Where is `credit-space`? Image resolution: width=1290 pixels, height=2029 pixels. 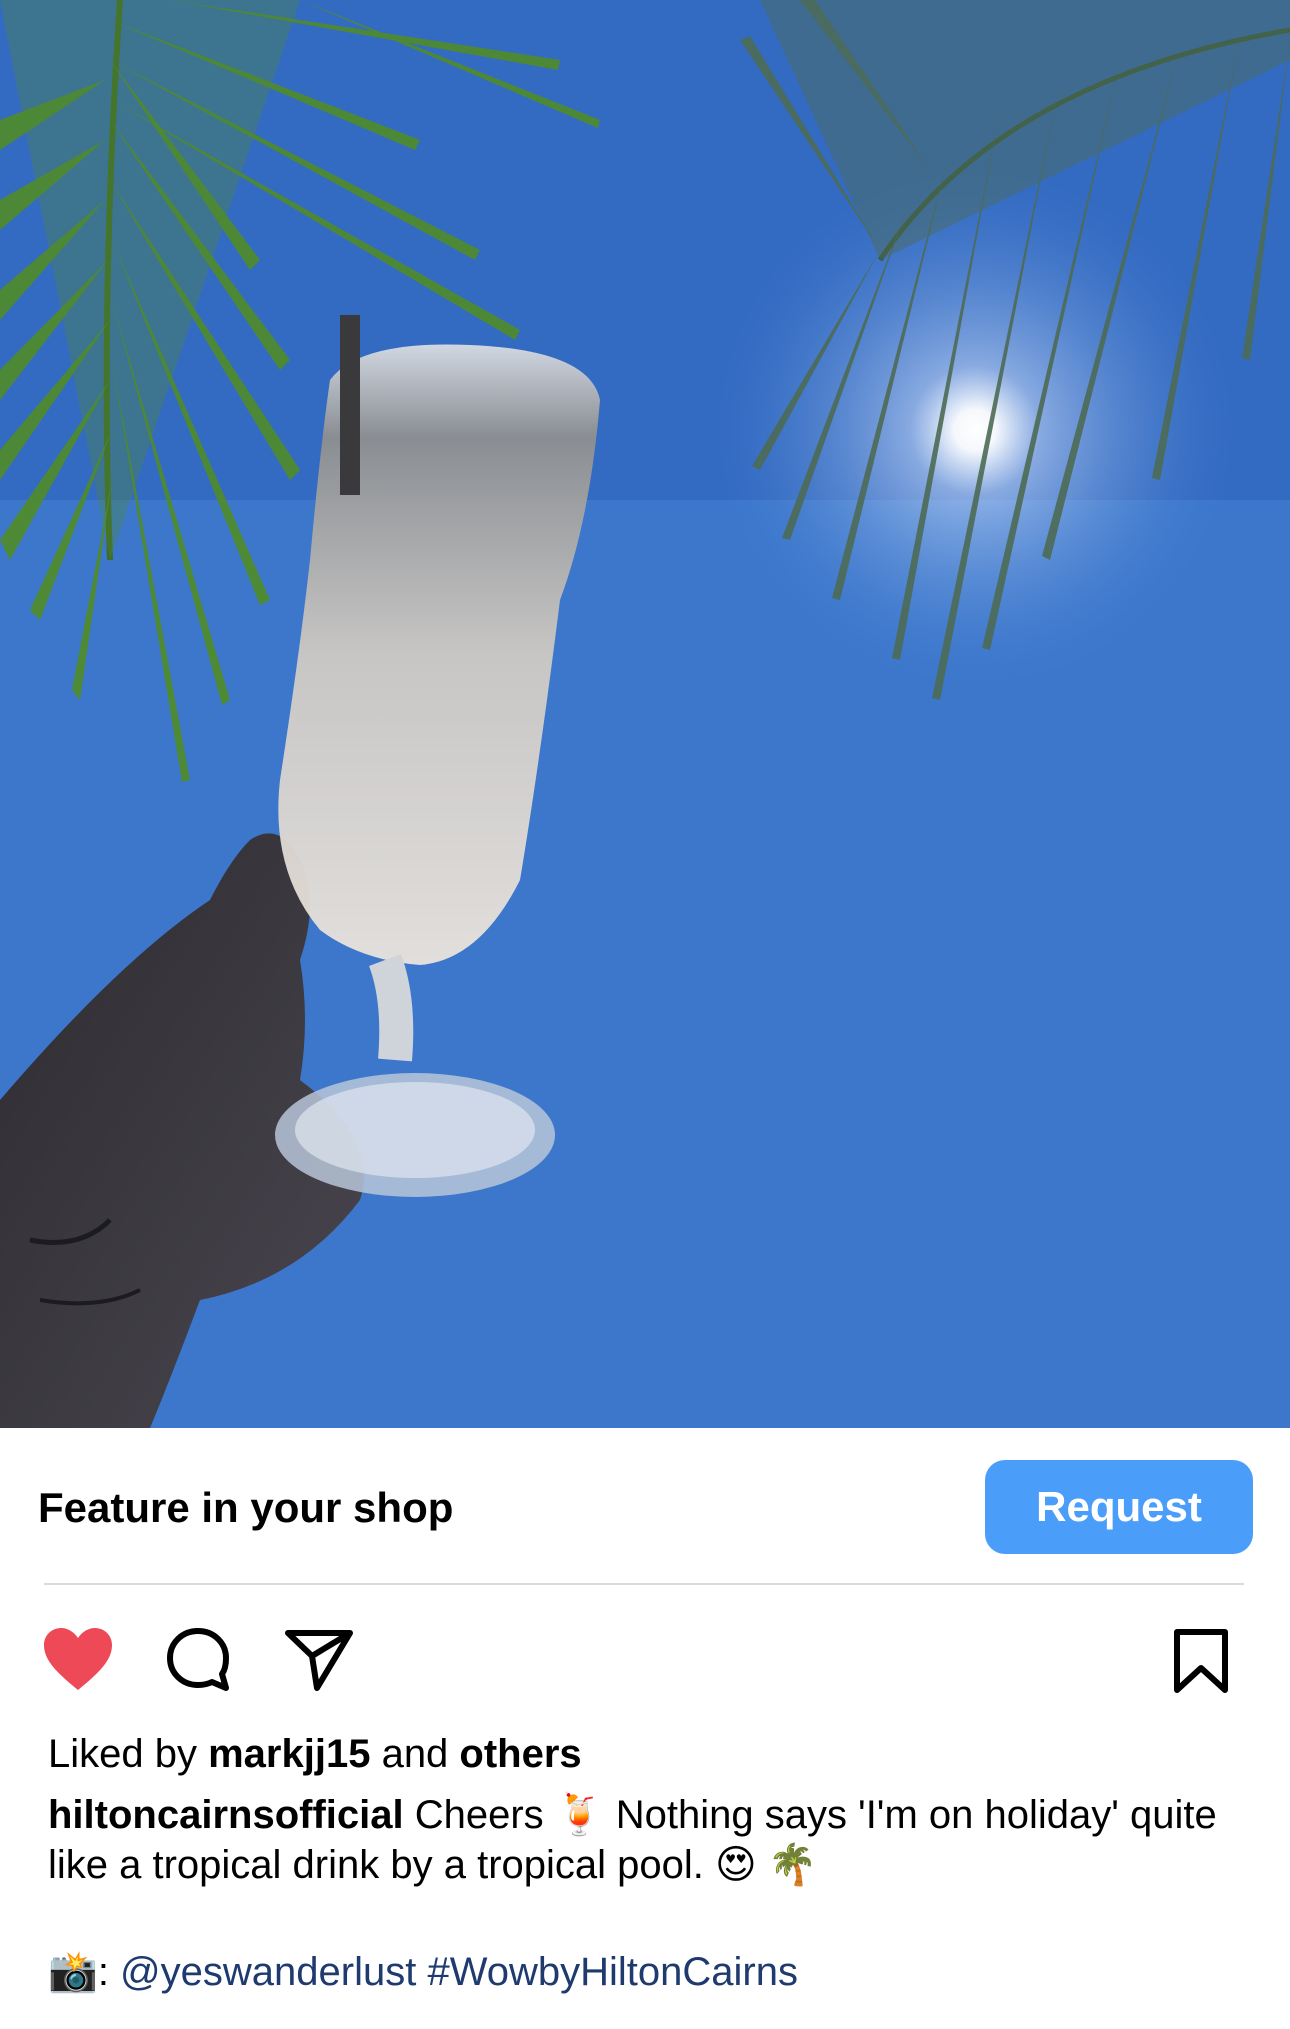
credit-space is located at coordinates (421, 1972).